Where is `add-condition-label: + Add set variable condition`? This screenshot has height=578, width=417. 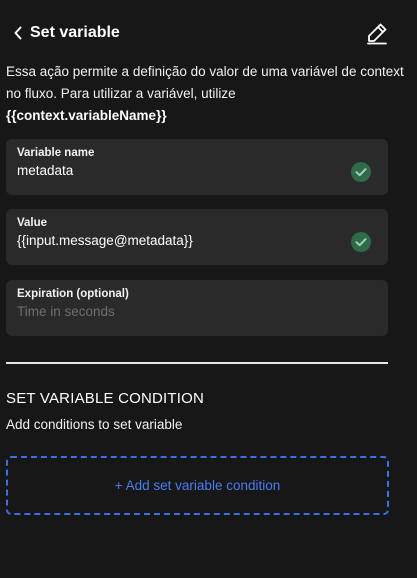 add-condition-label: + Add set variable condition is located at coordinates (197, 485).